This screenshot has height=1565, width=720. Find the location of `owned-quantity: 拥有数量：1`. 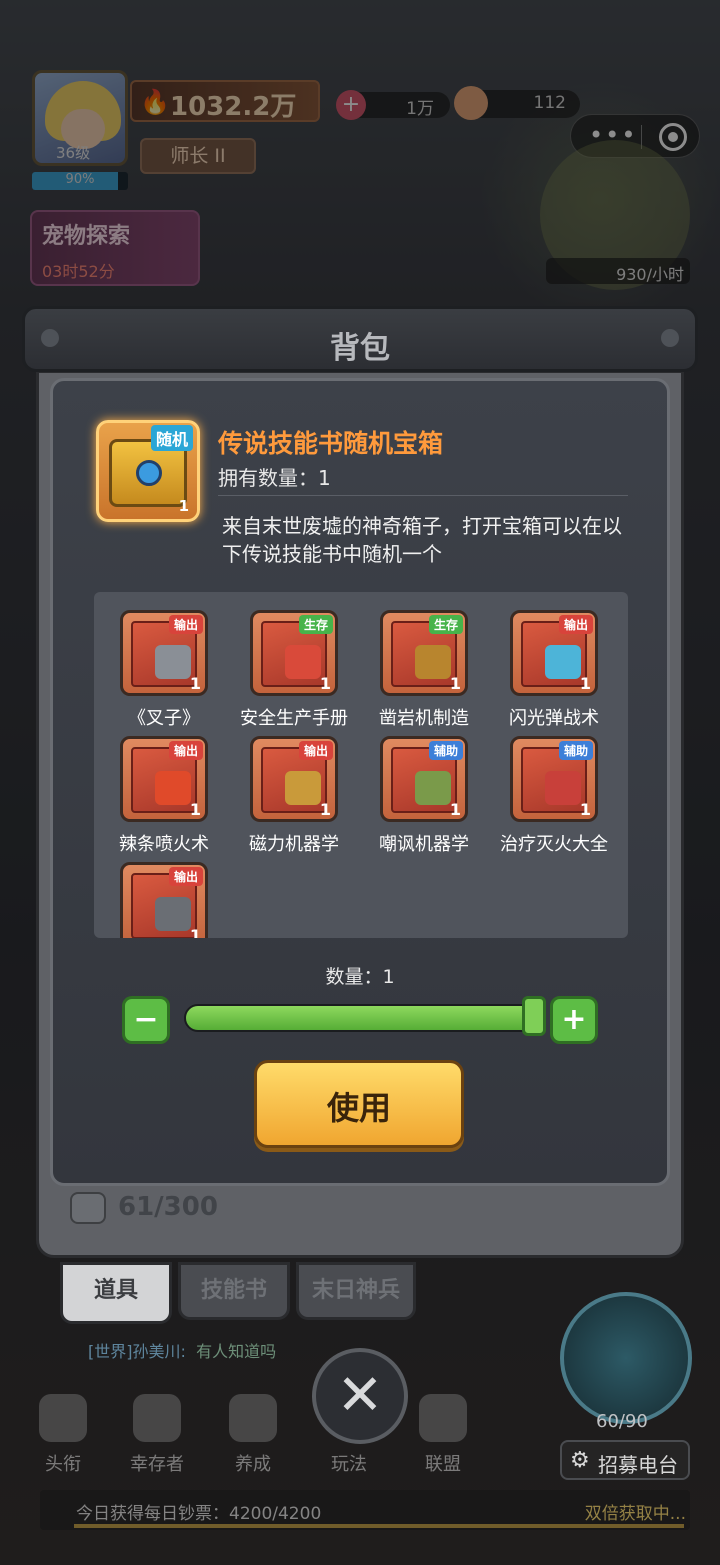

owned-quantity: 拥有数量：1 is located at coordinates (274, 478).